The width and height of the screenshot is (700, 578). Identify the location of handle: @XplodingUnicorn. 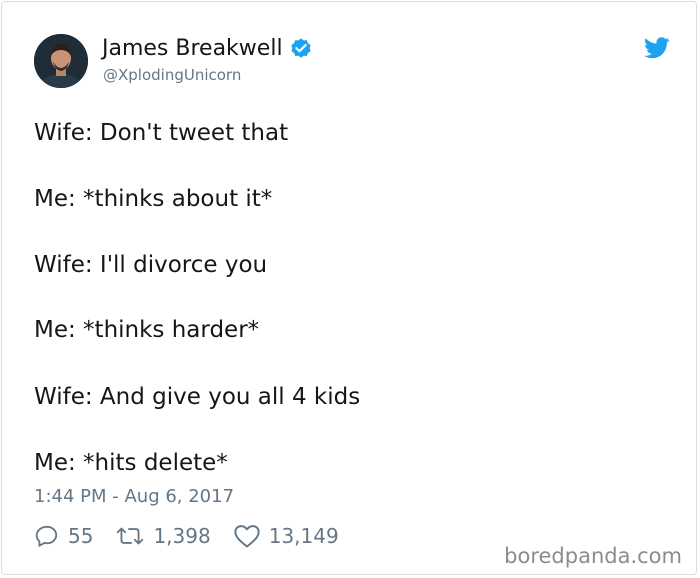
(172, 75).